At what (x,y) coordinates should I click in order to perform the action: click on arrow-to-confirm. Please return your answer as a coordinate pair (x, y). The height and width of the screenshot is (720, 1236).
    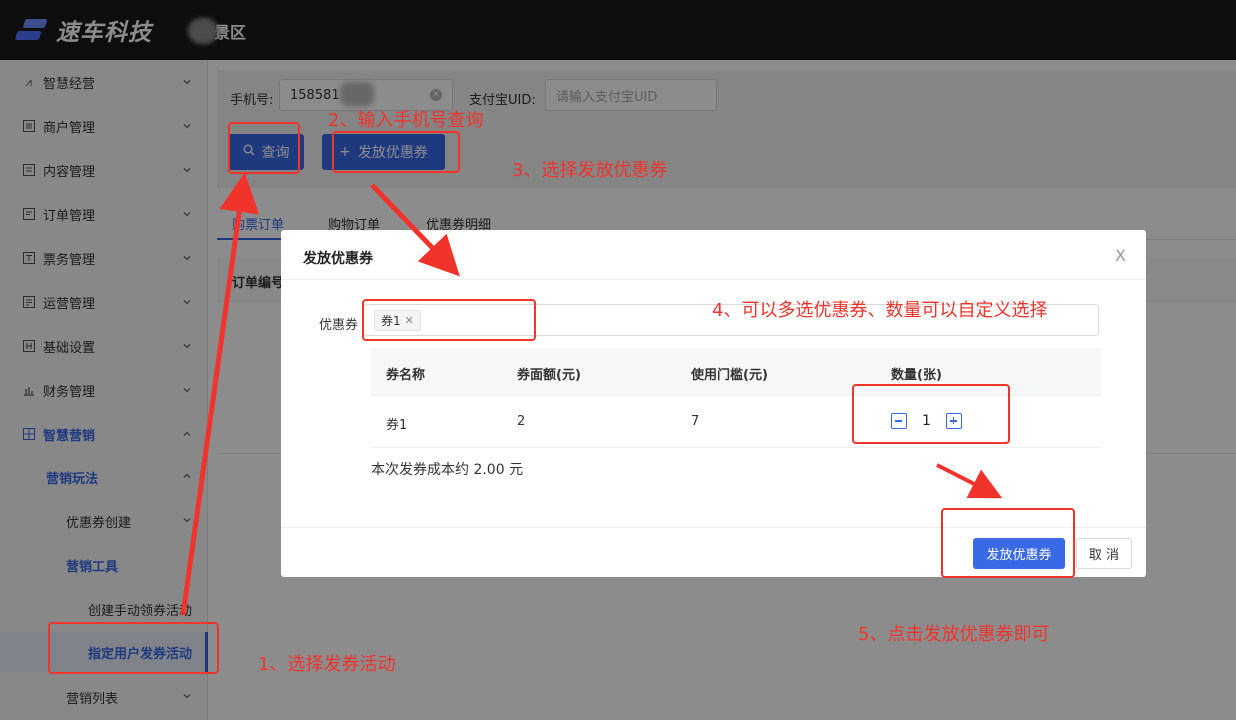
    Looking at the image, I should click on (969, 481).